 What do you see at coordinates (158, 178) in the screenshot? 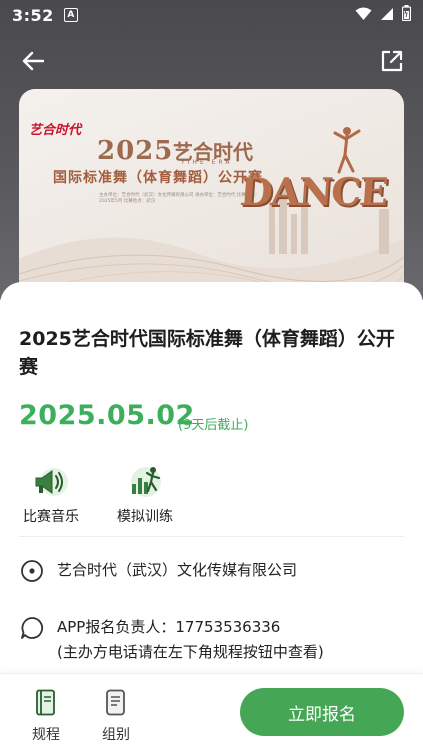
I see `banner-subtitle: 国际标准舞（体育舞蹈）公开赛` at bounding box center [158, 178].